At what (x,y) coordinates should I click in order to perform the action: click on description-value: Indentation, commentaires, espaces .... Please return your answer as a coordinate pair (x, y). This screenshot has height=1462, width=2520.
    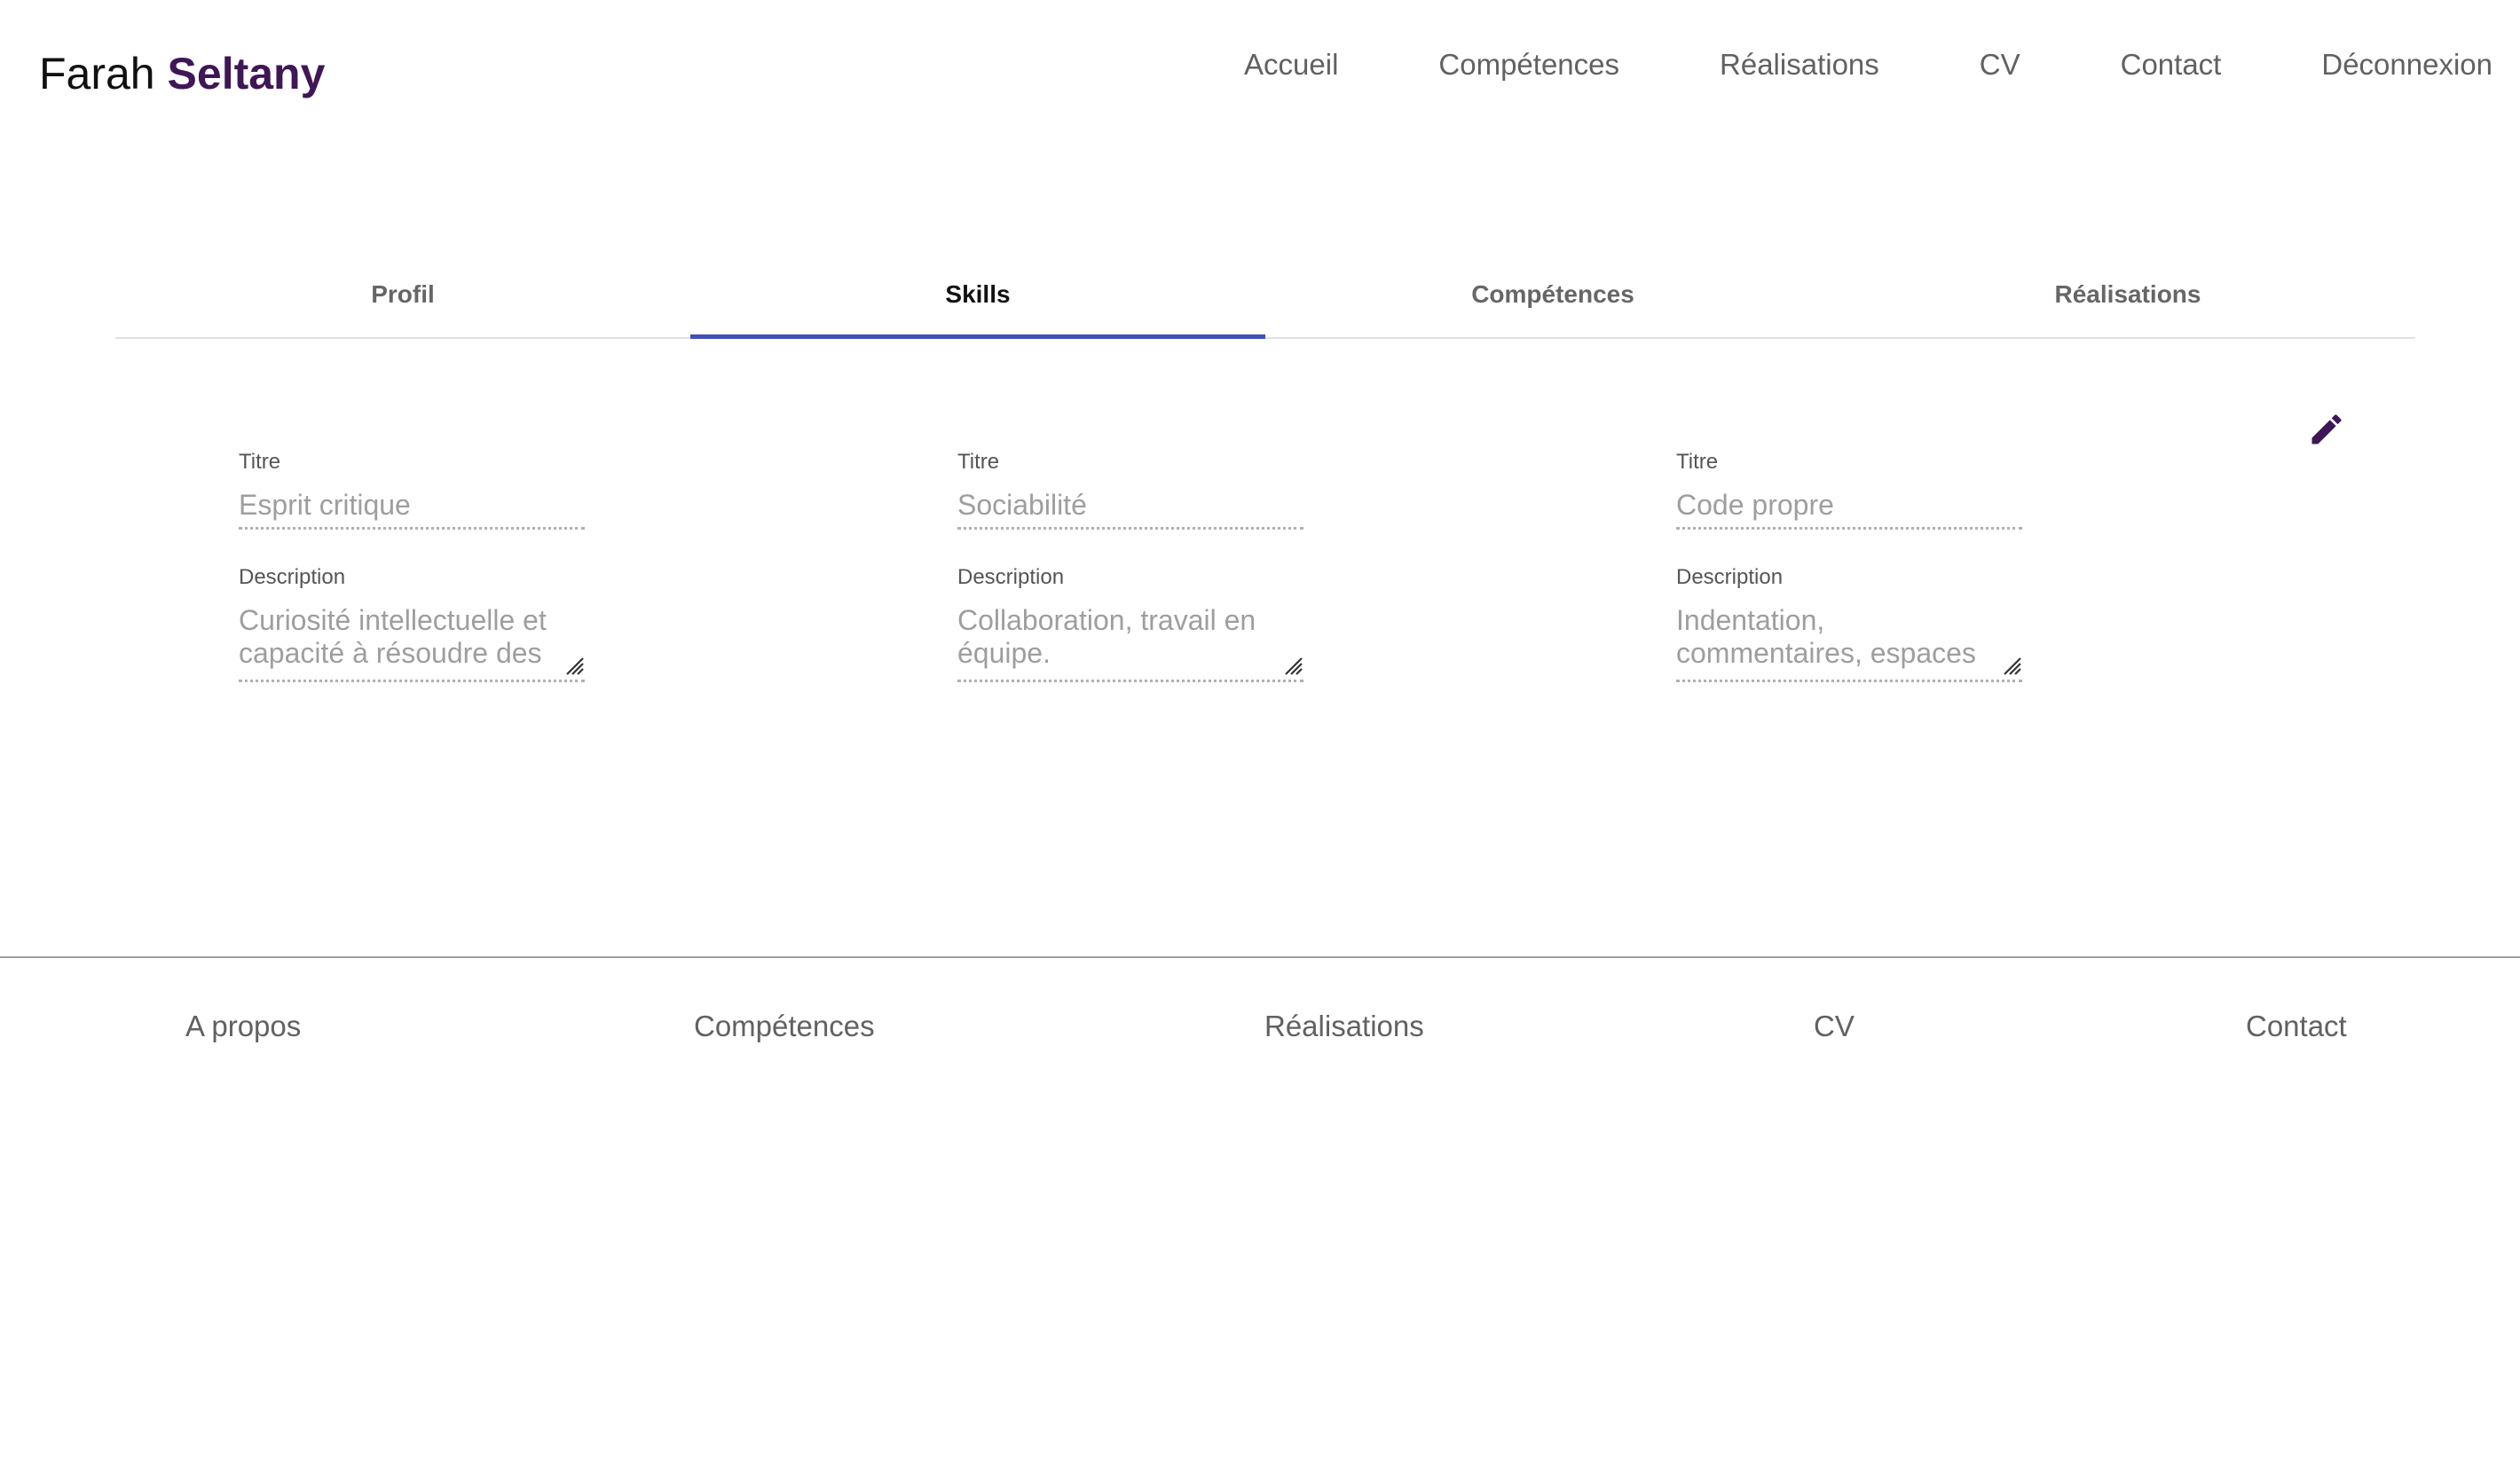
    Looking at the image, I should click on (1826, 642).